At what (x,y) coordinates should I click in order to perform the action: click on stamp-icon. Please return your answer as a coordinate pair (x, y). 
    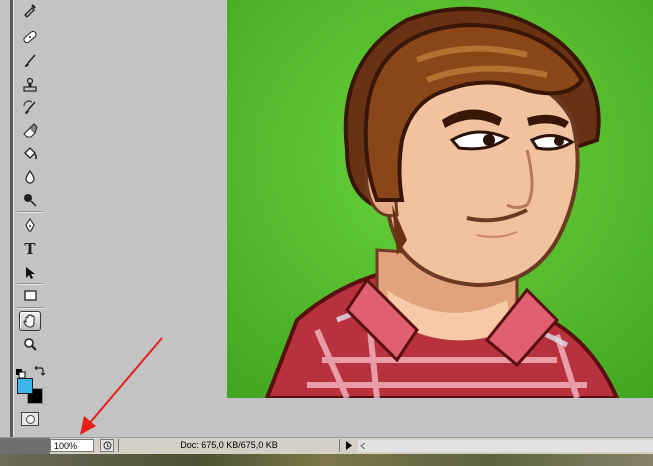
    Looking at the image, I should click on (30, 84).